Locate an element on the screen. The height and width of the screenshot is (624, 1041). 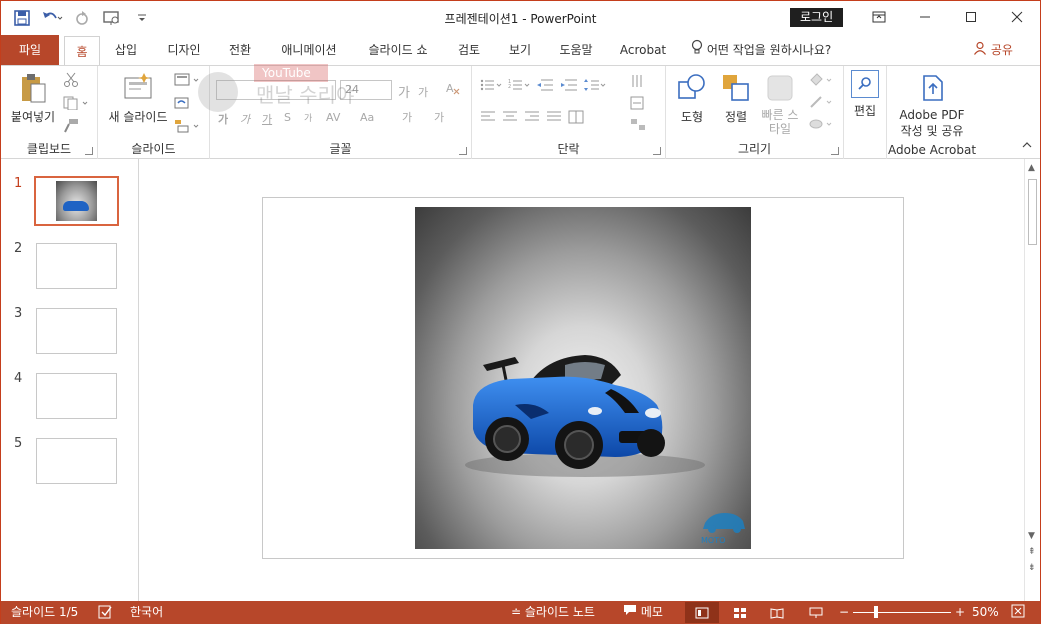
new-slide-button: 새 슬라이드 is located at coordinates (138, 98).